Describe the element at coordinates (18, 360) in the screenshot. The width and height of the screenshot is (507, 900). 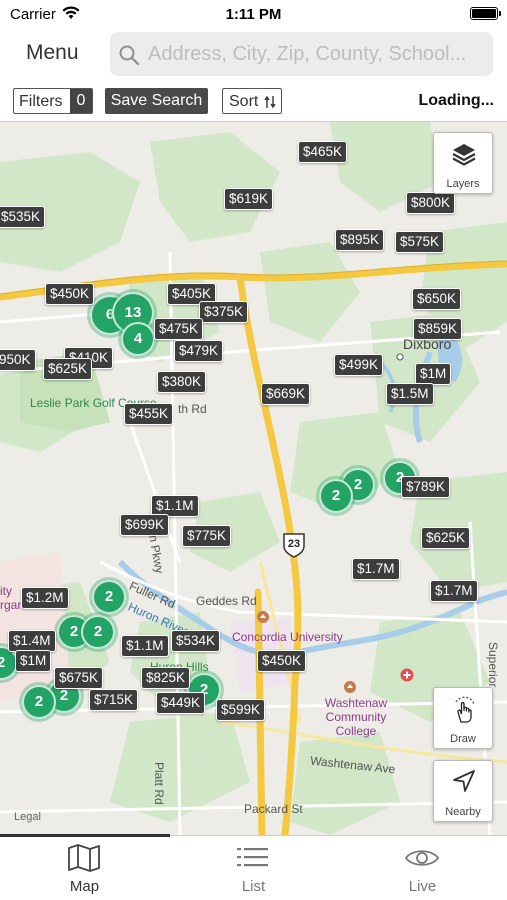
I see `price-tag: 950K` at that location.